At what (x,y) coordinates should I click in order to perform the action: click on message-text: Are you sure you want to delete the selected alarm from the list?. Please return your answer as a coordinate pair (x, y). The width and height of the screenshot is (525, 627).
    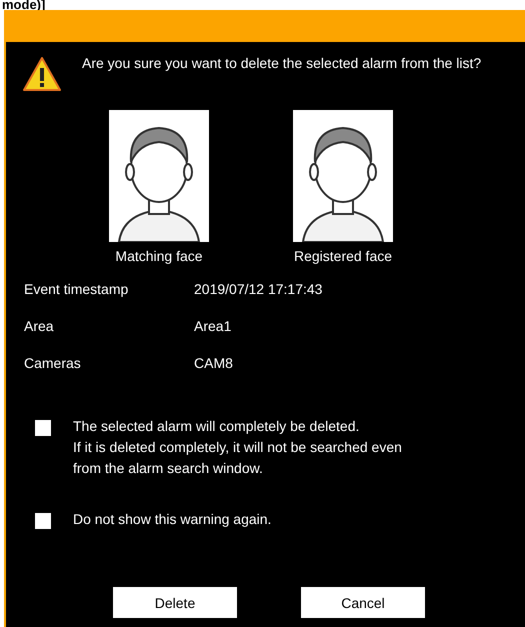
    Looking at the image, I should click on (282, 63).